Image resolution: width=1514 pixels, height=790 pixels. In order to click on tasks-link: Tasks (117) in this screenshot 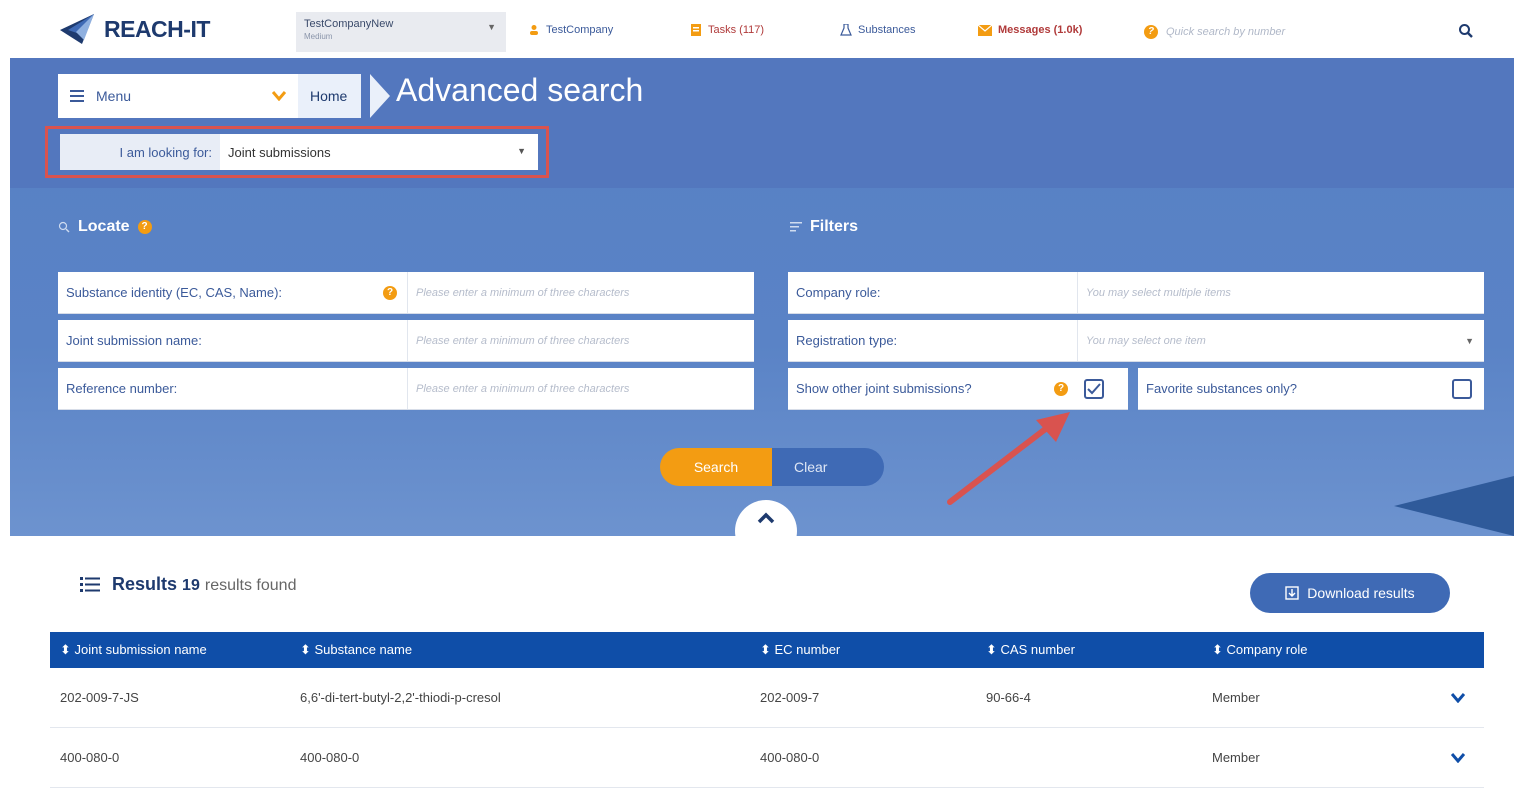, I will do `click(727, 30)`.